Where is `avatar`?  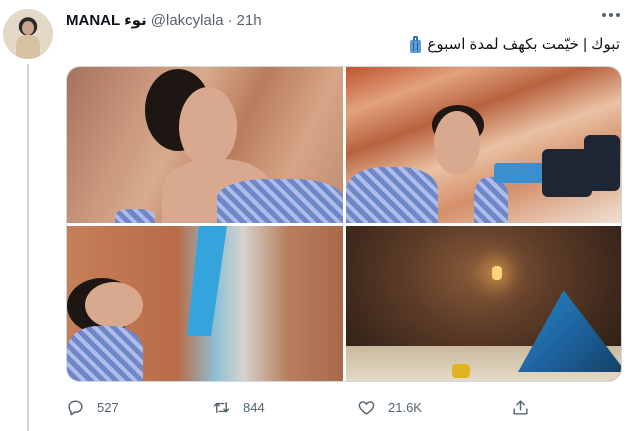
avatar is located at coordinates (28, 34).